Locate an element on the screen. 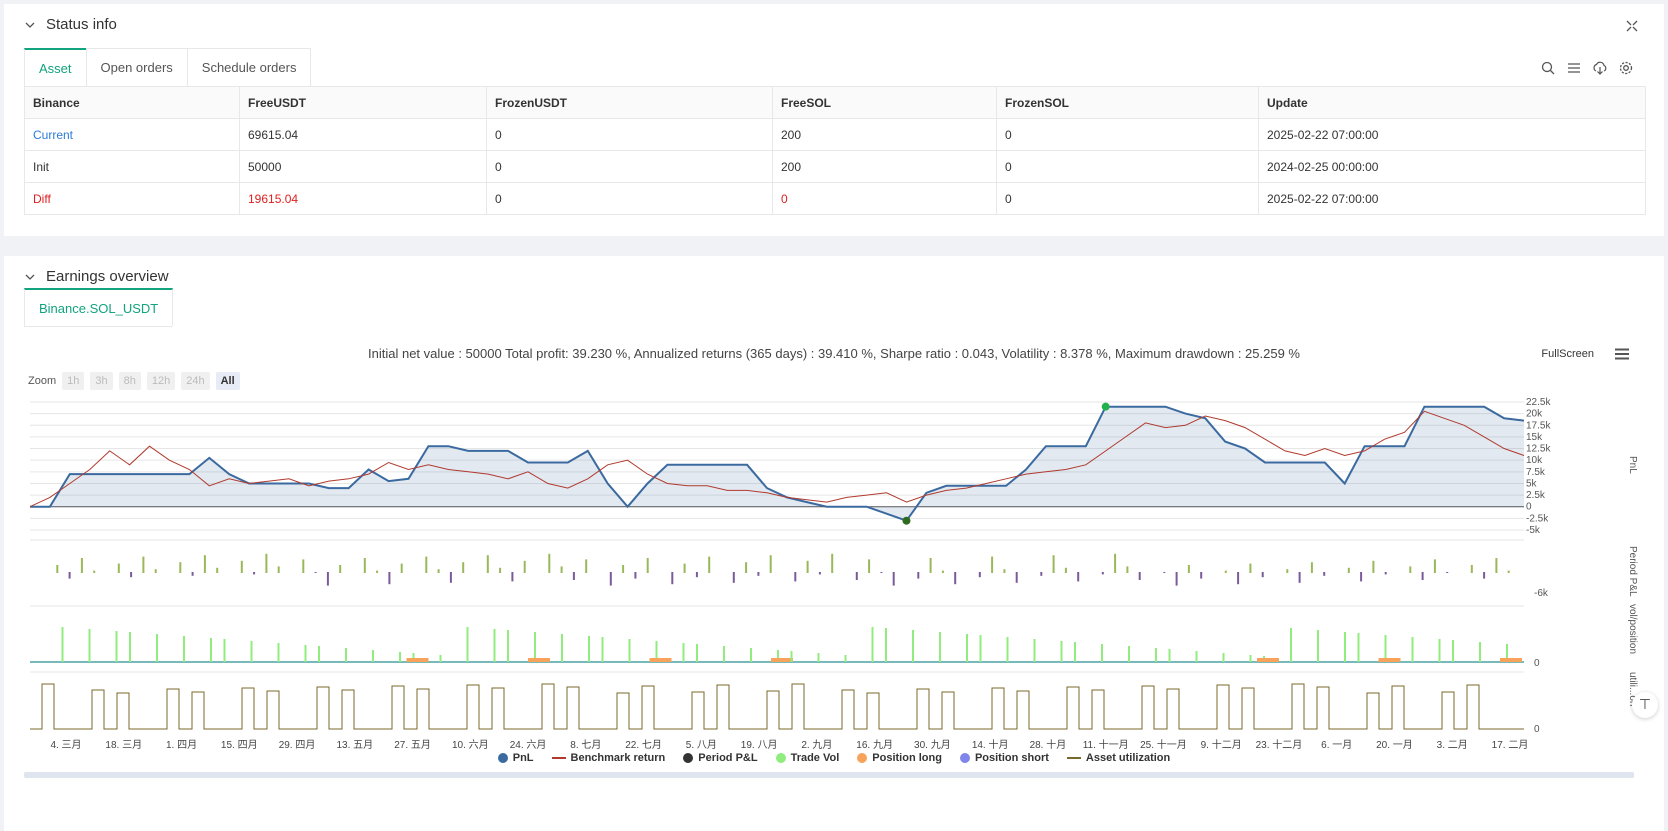 The height and width of the screenshot is (831, 1668). legend-asset-utilization: Asset utilization is located at coordinates (1118, 758).